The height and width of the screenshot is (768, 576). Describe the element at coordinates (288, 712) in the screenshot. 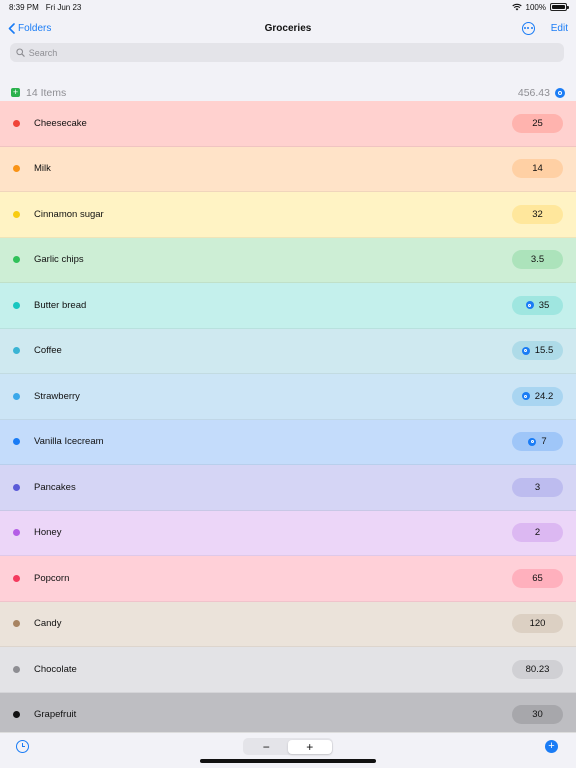

I see `list-item: Grapefruit 30` at that location.